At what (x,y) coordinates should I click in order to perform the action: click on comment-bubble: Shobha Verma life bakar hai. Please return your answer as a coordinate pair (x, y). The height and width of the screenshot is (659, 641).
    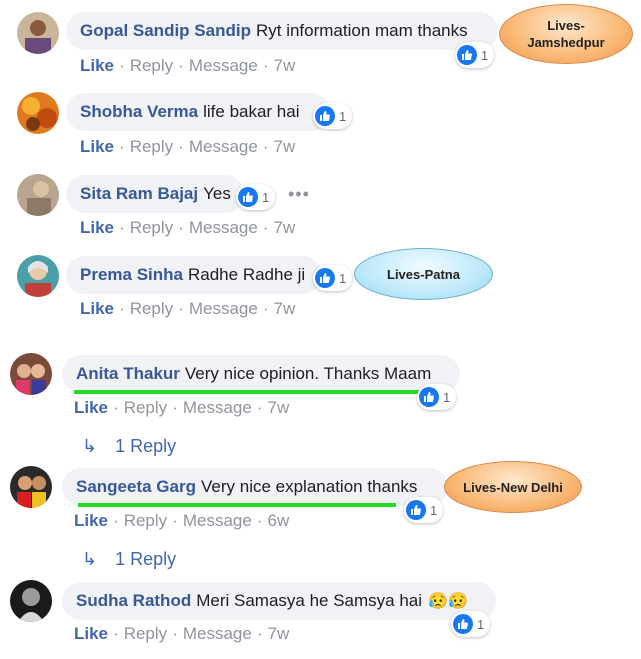
    Looking at the image, I should click on (198, 112).